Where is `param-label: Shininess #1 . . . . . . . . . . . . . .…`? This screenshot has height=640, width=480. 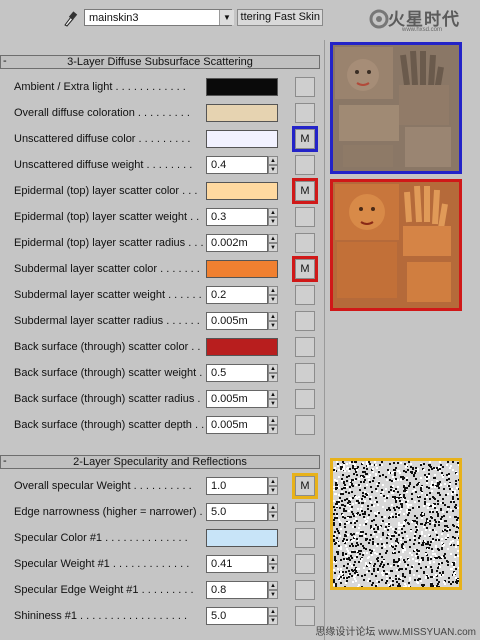 param-label: Shininess #1 . . . . . . . . . . . . . .… is located at coordinates (101, 616).